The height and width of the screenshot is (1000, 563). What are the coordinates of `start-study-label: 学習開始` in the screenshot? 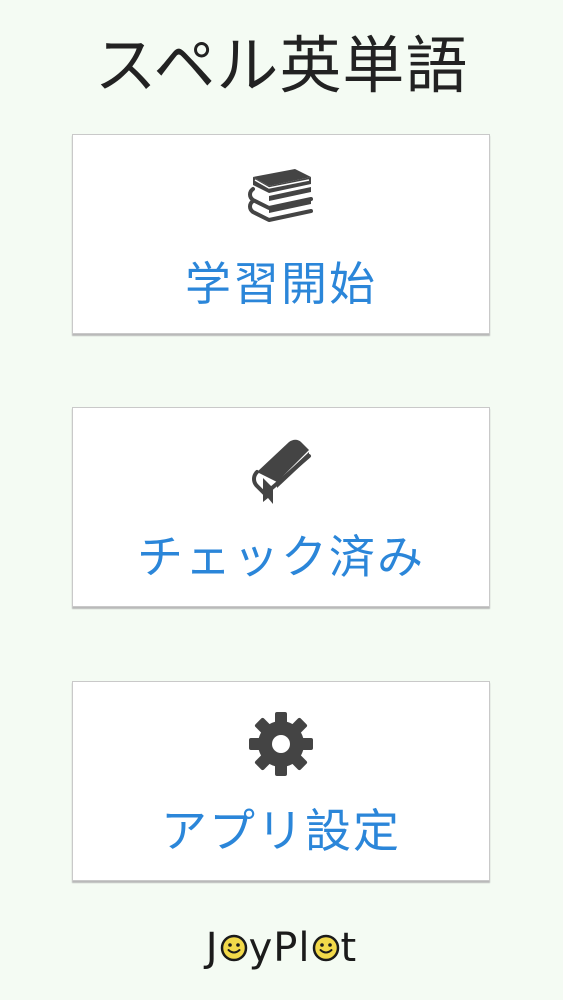 It's located at (281, 284).